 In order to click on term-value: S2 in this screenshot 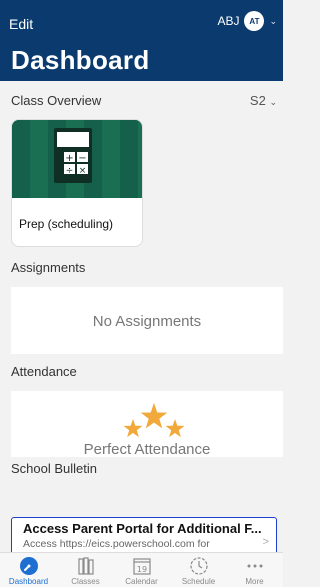, I will do `click(257, 100)`.